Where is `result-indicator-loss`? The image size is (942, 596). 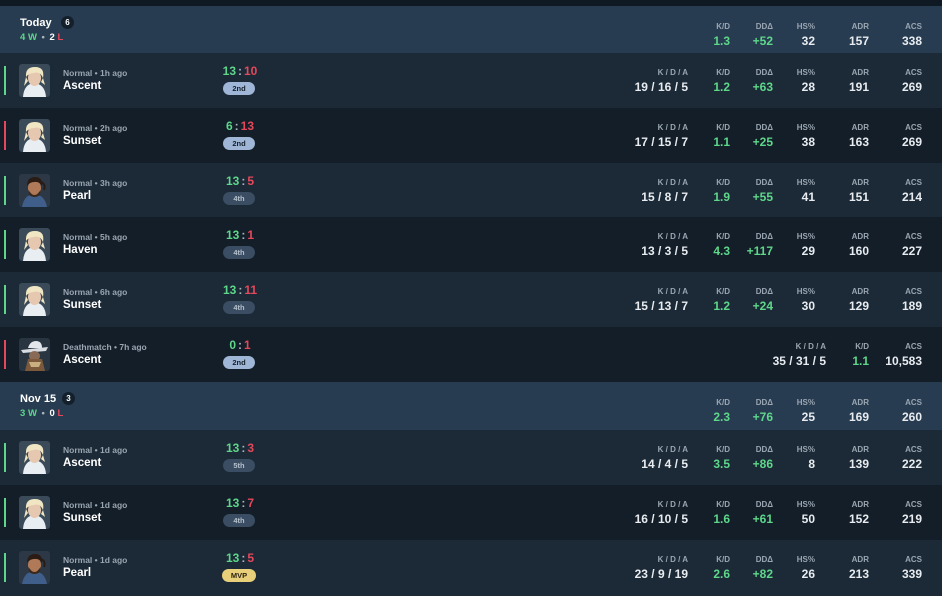
result-indicator-loss is located at coordinates (5, 135).